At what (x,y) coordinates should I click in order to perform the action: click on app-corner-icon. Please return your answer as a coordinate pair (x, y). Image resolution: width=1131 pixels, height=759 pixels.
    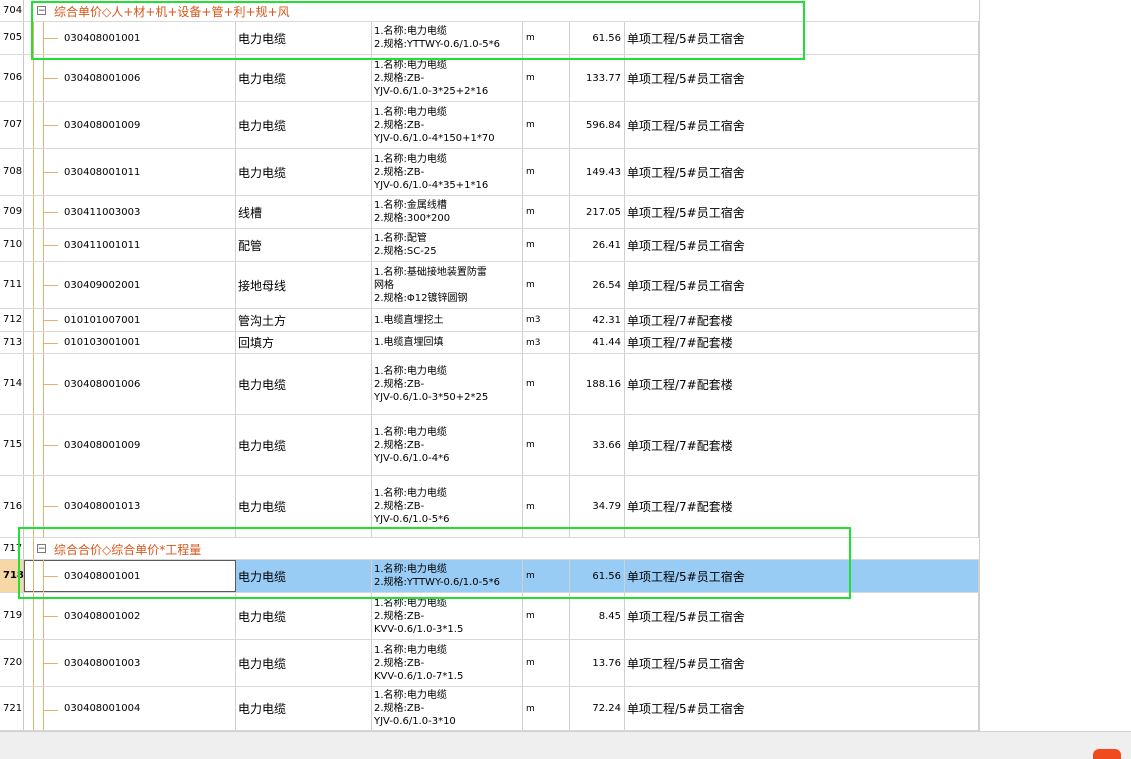
    Looking at the image, I should click on (1107, 754).